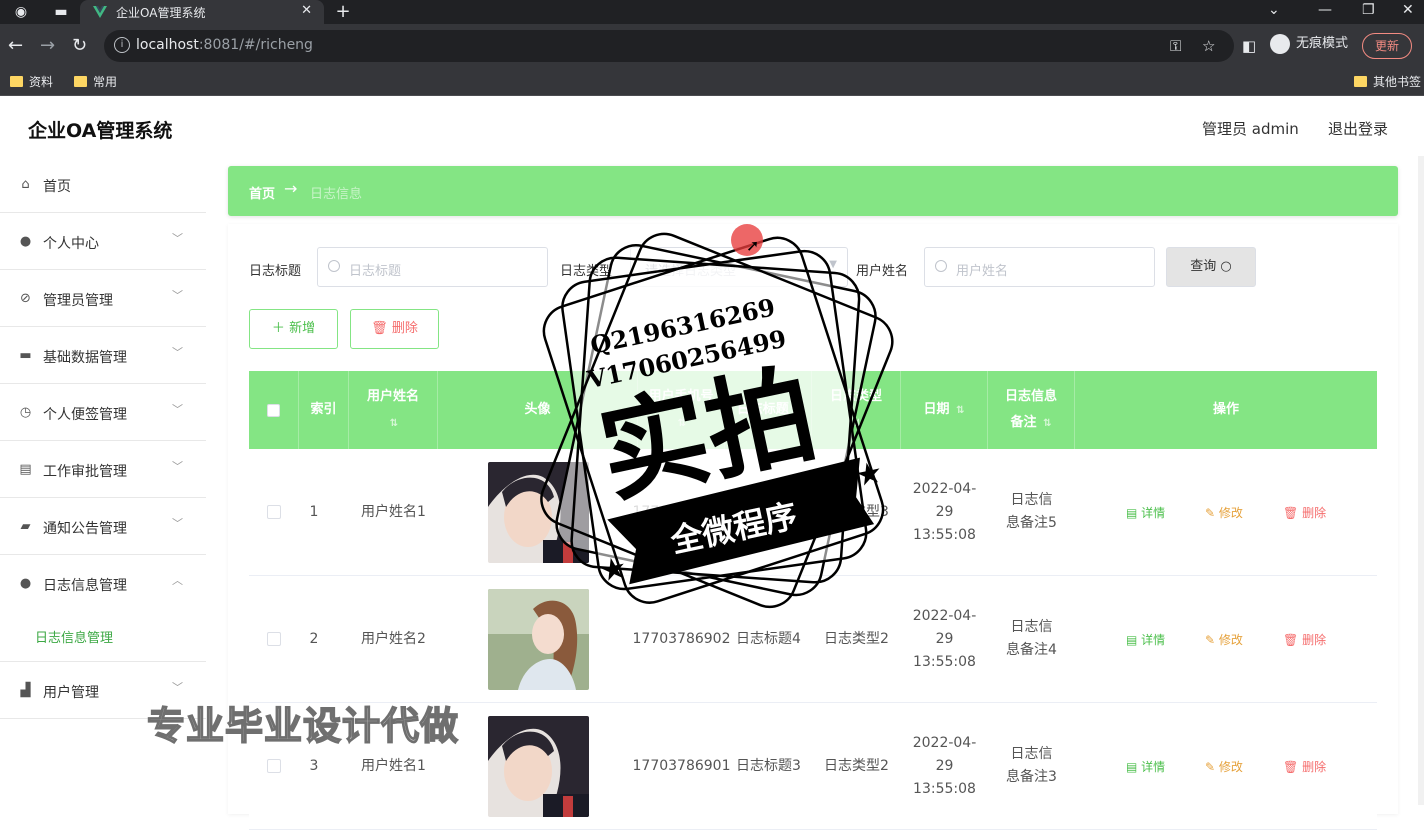 The height and width of the screenshot is (830, 1424). Describe the element at coordinates (85, 472) in the screenshot. I see `sidebar-item-label: 工作审批管理` at that location.